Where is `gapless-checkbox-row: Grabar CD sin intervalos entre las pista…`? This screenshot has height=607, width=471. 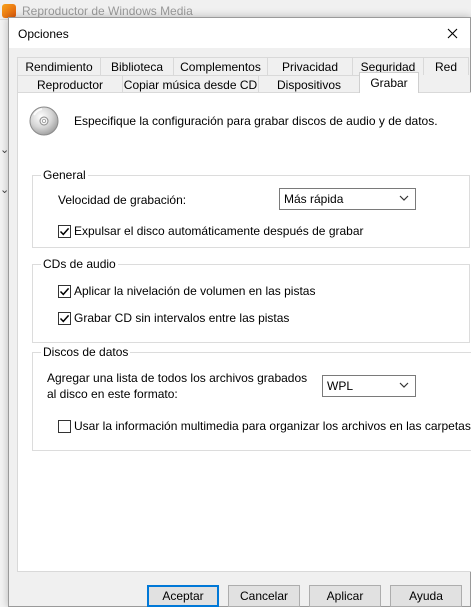 gapless-checkbox-row: Grabar CD sin intervalos entre las pista… is located at coordinates (173, 318).